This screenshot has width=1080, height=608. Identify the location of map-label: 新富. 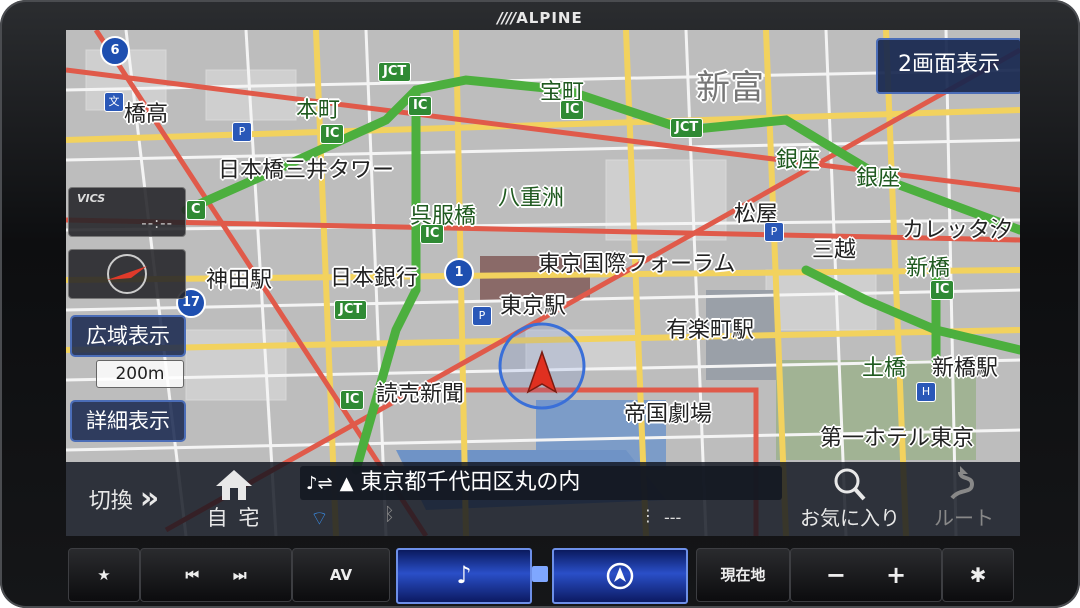
(730, 88).